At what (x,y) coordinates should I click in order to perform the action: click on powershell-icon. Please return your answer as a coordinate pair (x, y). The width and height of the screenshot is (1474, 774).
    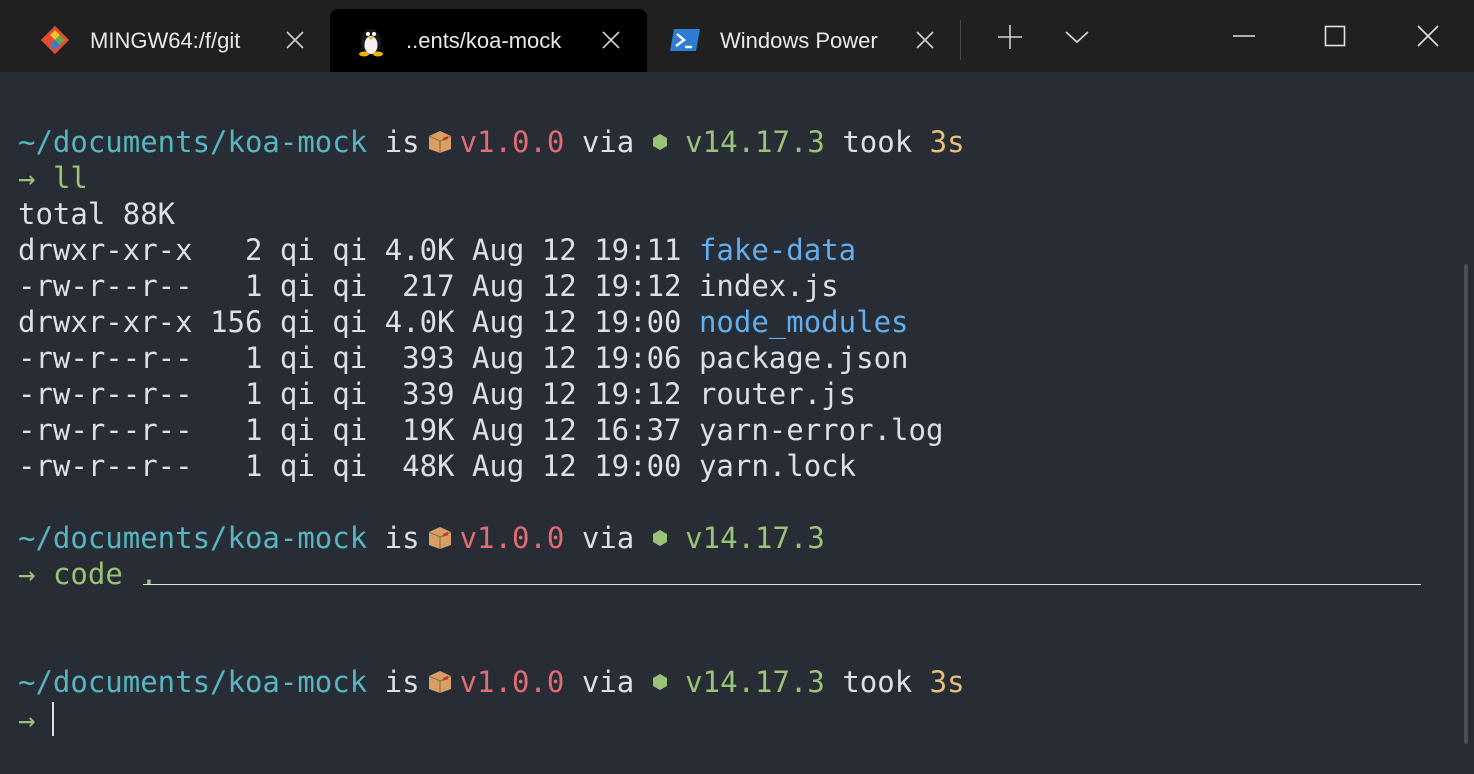
    Looking at the image, I should click on (685, 40).